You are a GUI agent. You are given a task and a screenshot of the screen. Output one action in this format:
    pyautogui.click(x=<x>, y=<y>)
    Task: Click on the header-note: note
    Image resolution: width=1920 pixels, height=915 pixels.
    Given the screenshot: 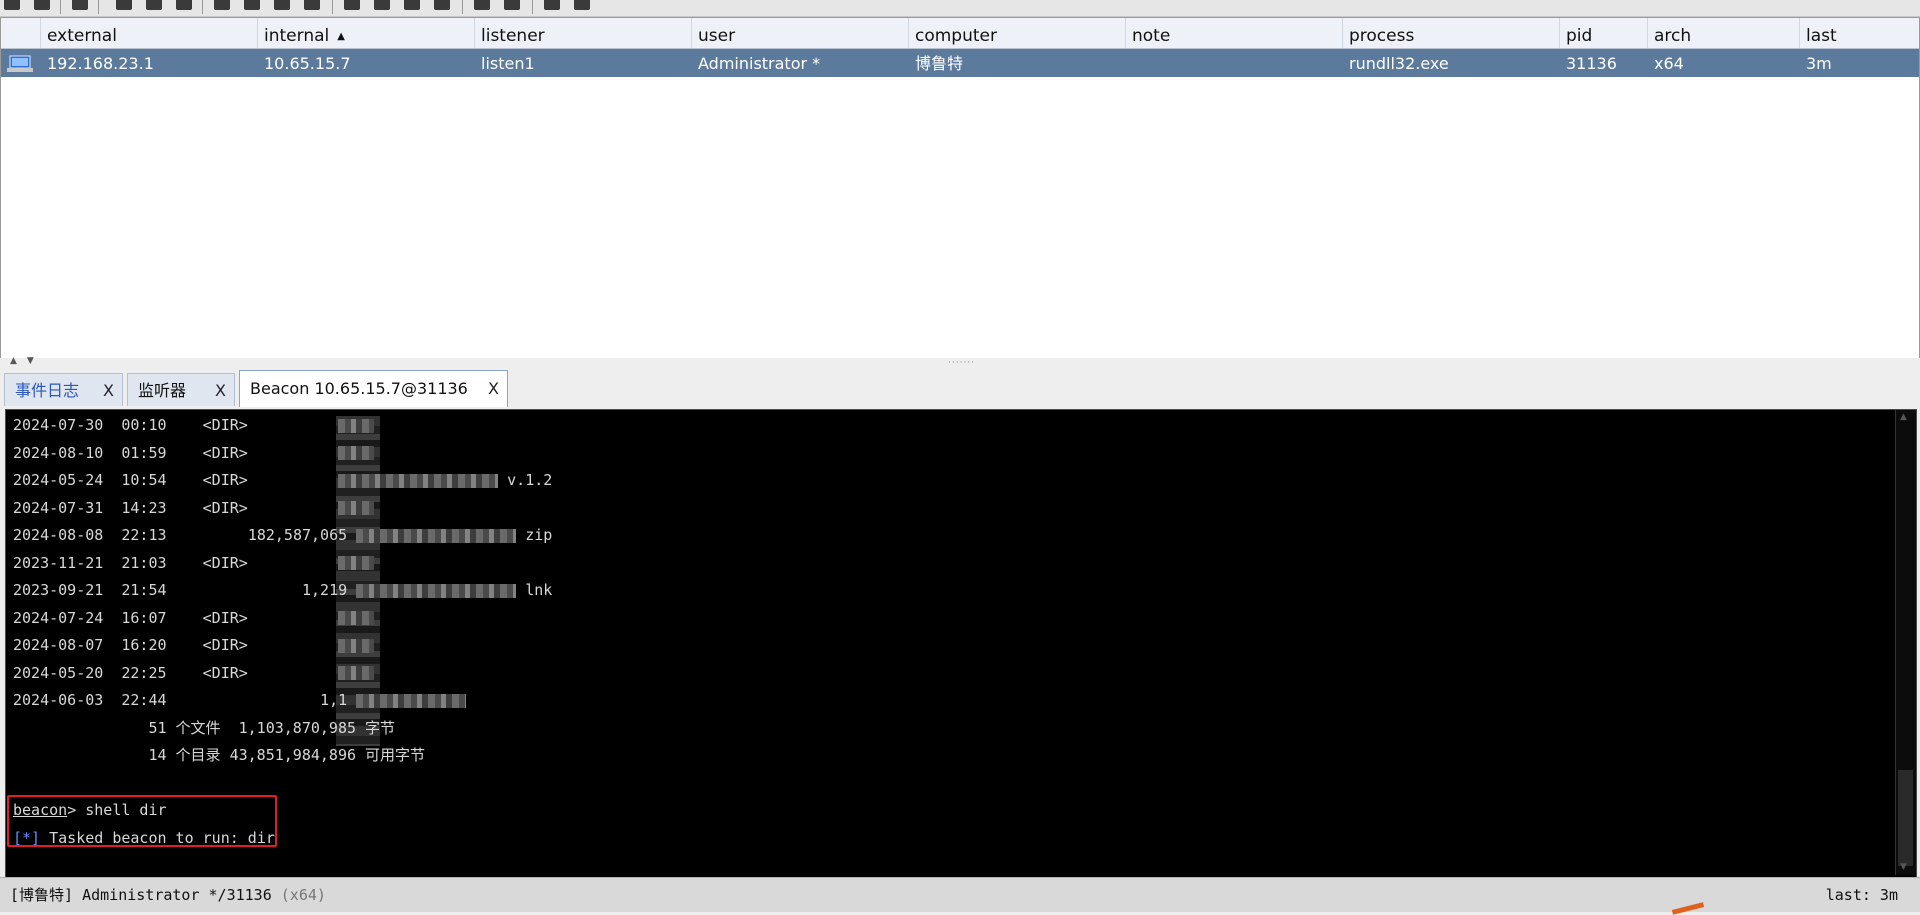 What is the action you would take?
    pyautogui.click(x=1234, y=33)
    